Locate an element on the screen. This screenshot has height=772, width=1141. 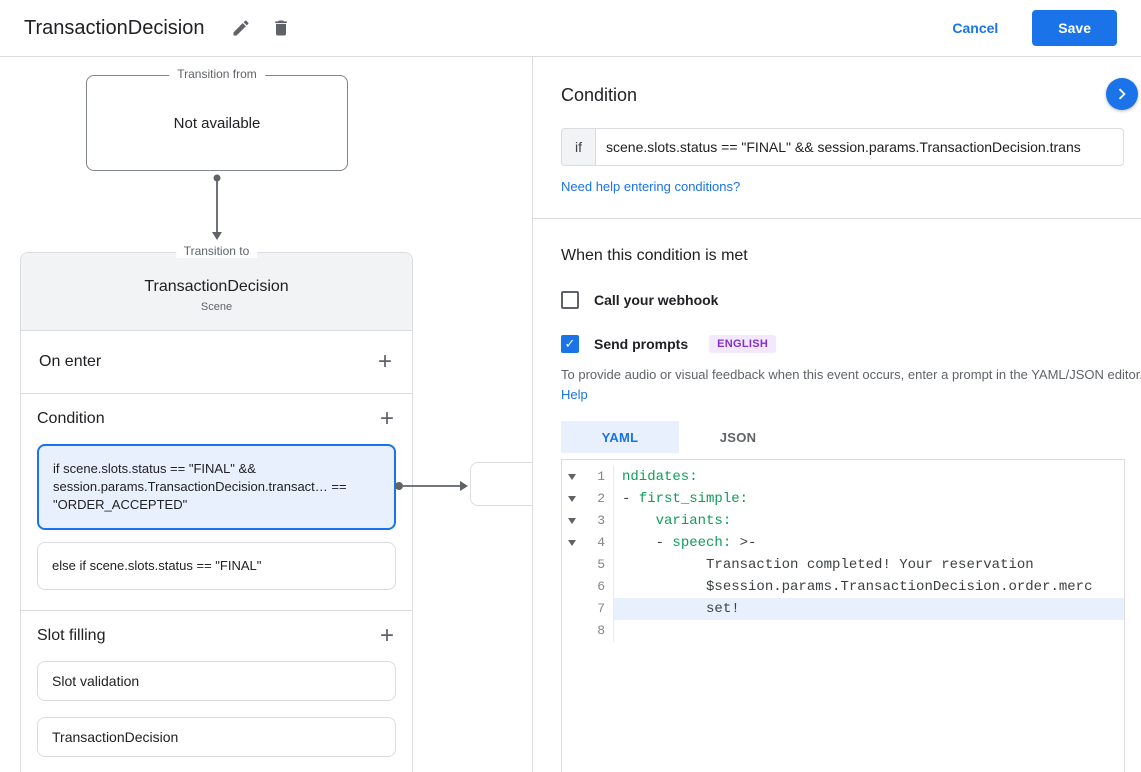
send-prompts-checkbox: ✓ is located at coordinates (570, 344).